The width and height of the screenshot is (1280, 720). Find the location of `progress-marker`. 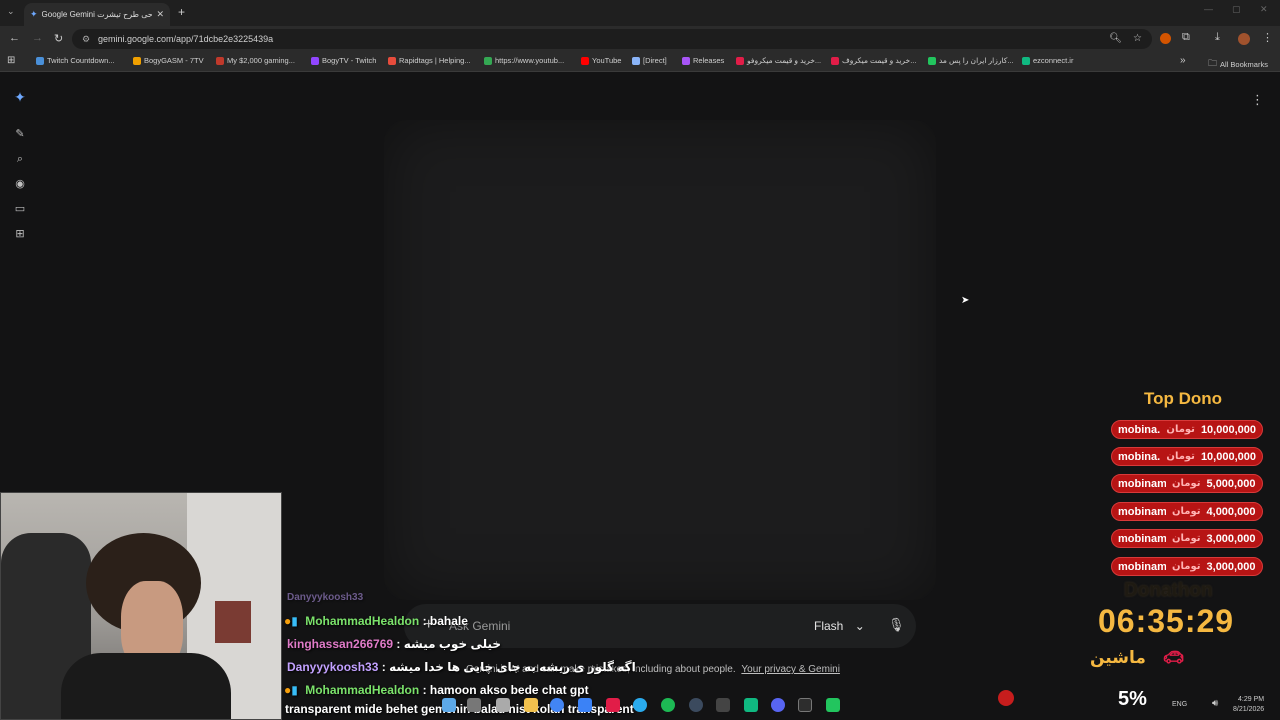

progress-marker is located at coordinates (1006, 698).